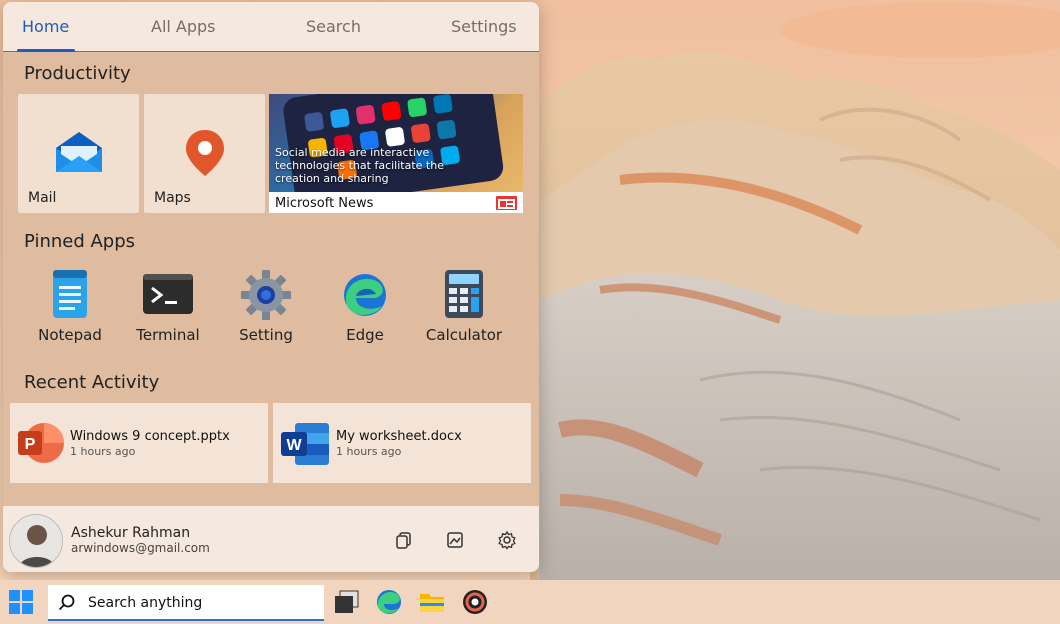 This screenshot has height=624, width=1060. I want to click on svg-text: W, so click(294, 445).